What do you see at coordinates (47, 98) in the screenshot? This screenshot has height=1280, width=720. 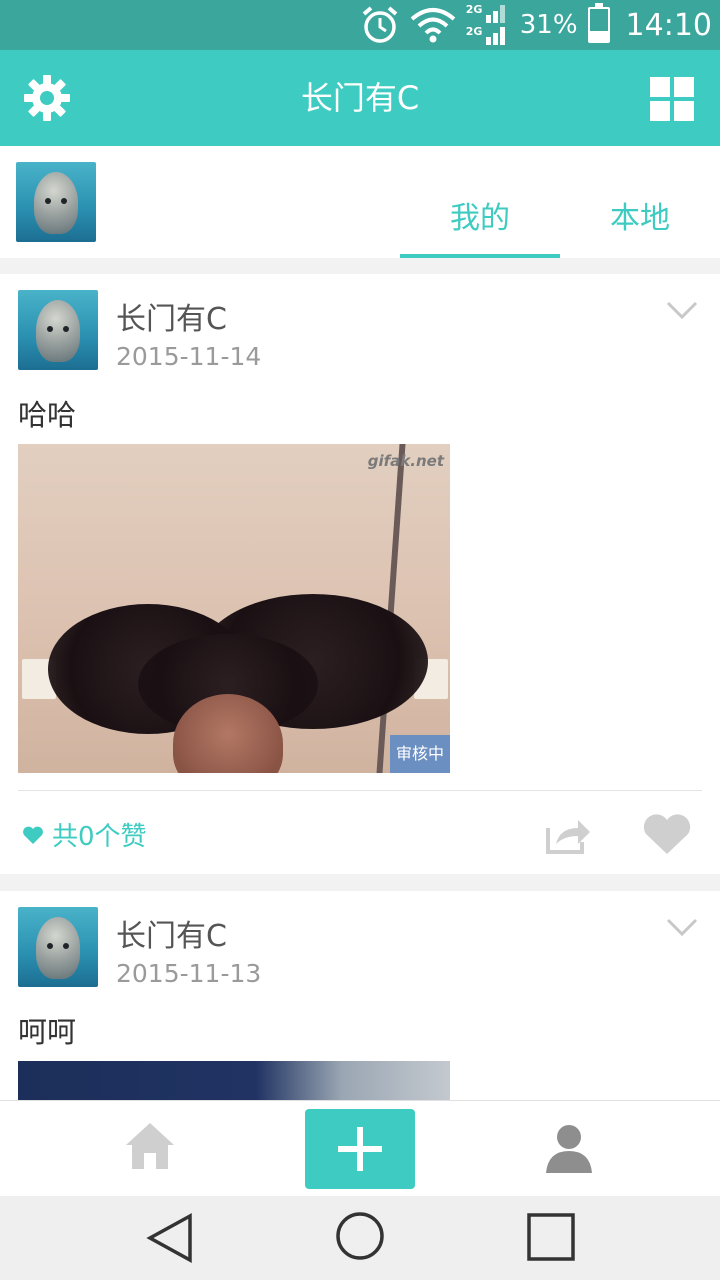 I see `settings-gear-icon` at bounding box center [47, 98].